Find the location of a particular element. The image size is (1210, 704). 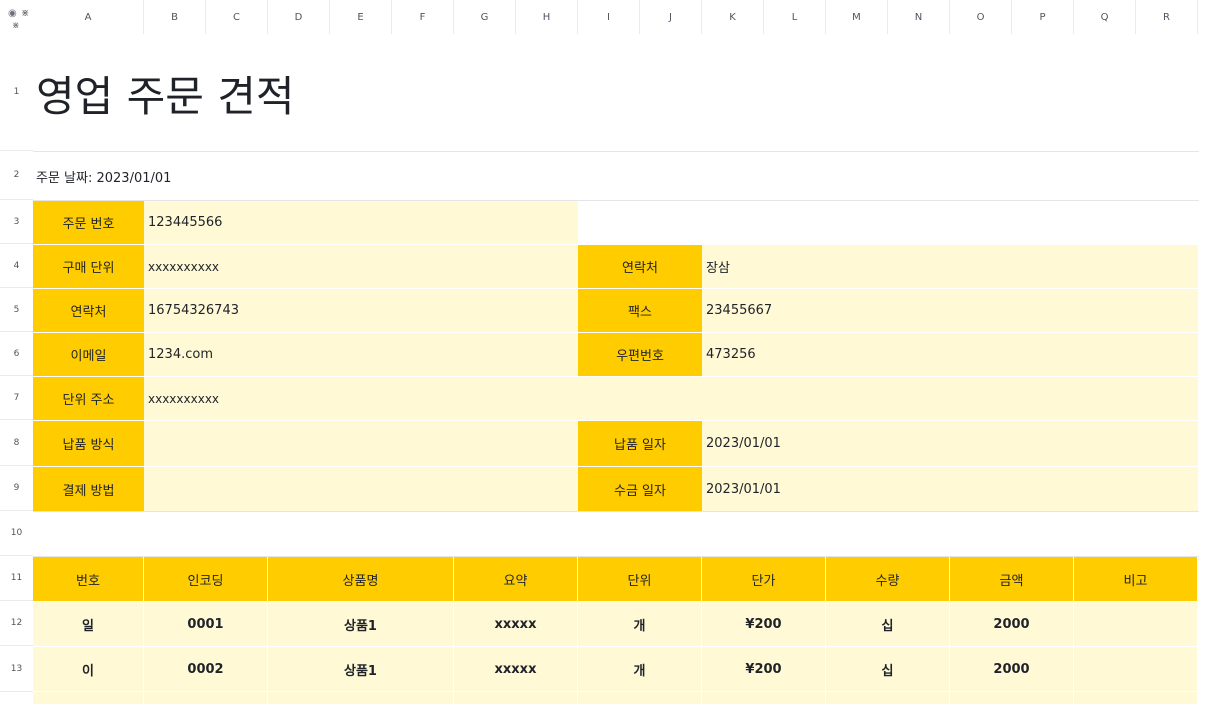

address-label: 단위 주소 is located at coordinates (88, 398).